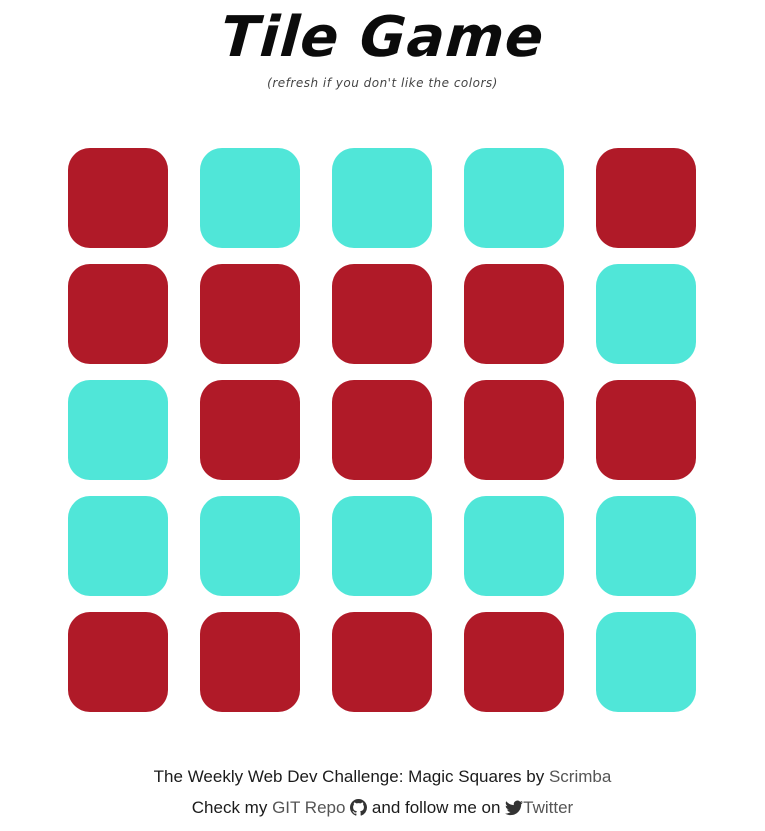 This screenshot has height=831, width=765. What do you see at coordinates (309, 807) in the screenshot?
I see `git-repo-label: GIT Repo` at bounding box center [309, 807].